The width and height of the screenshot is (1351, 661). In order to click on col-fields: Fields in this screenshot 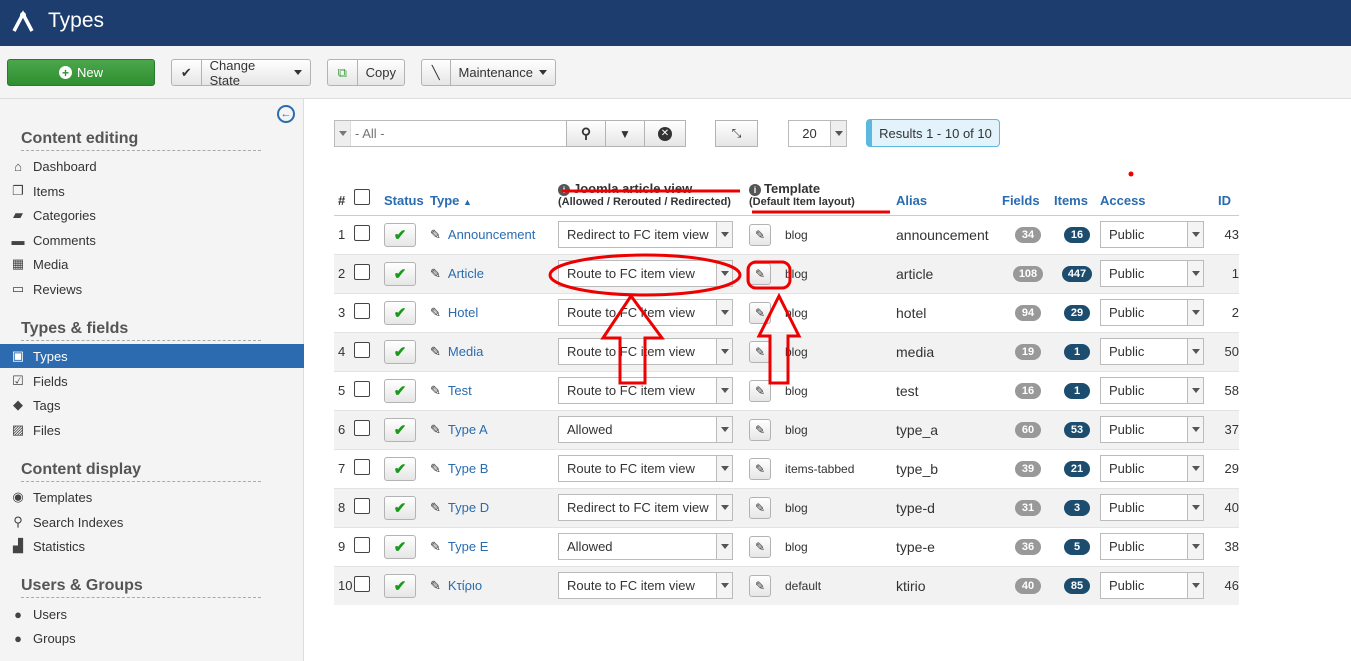, I will do `click(1028, 191)`.